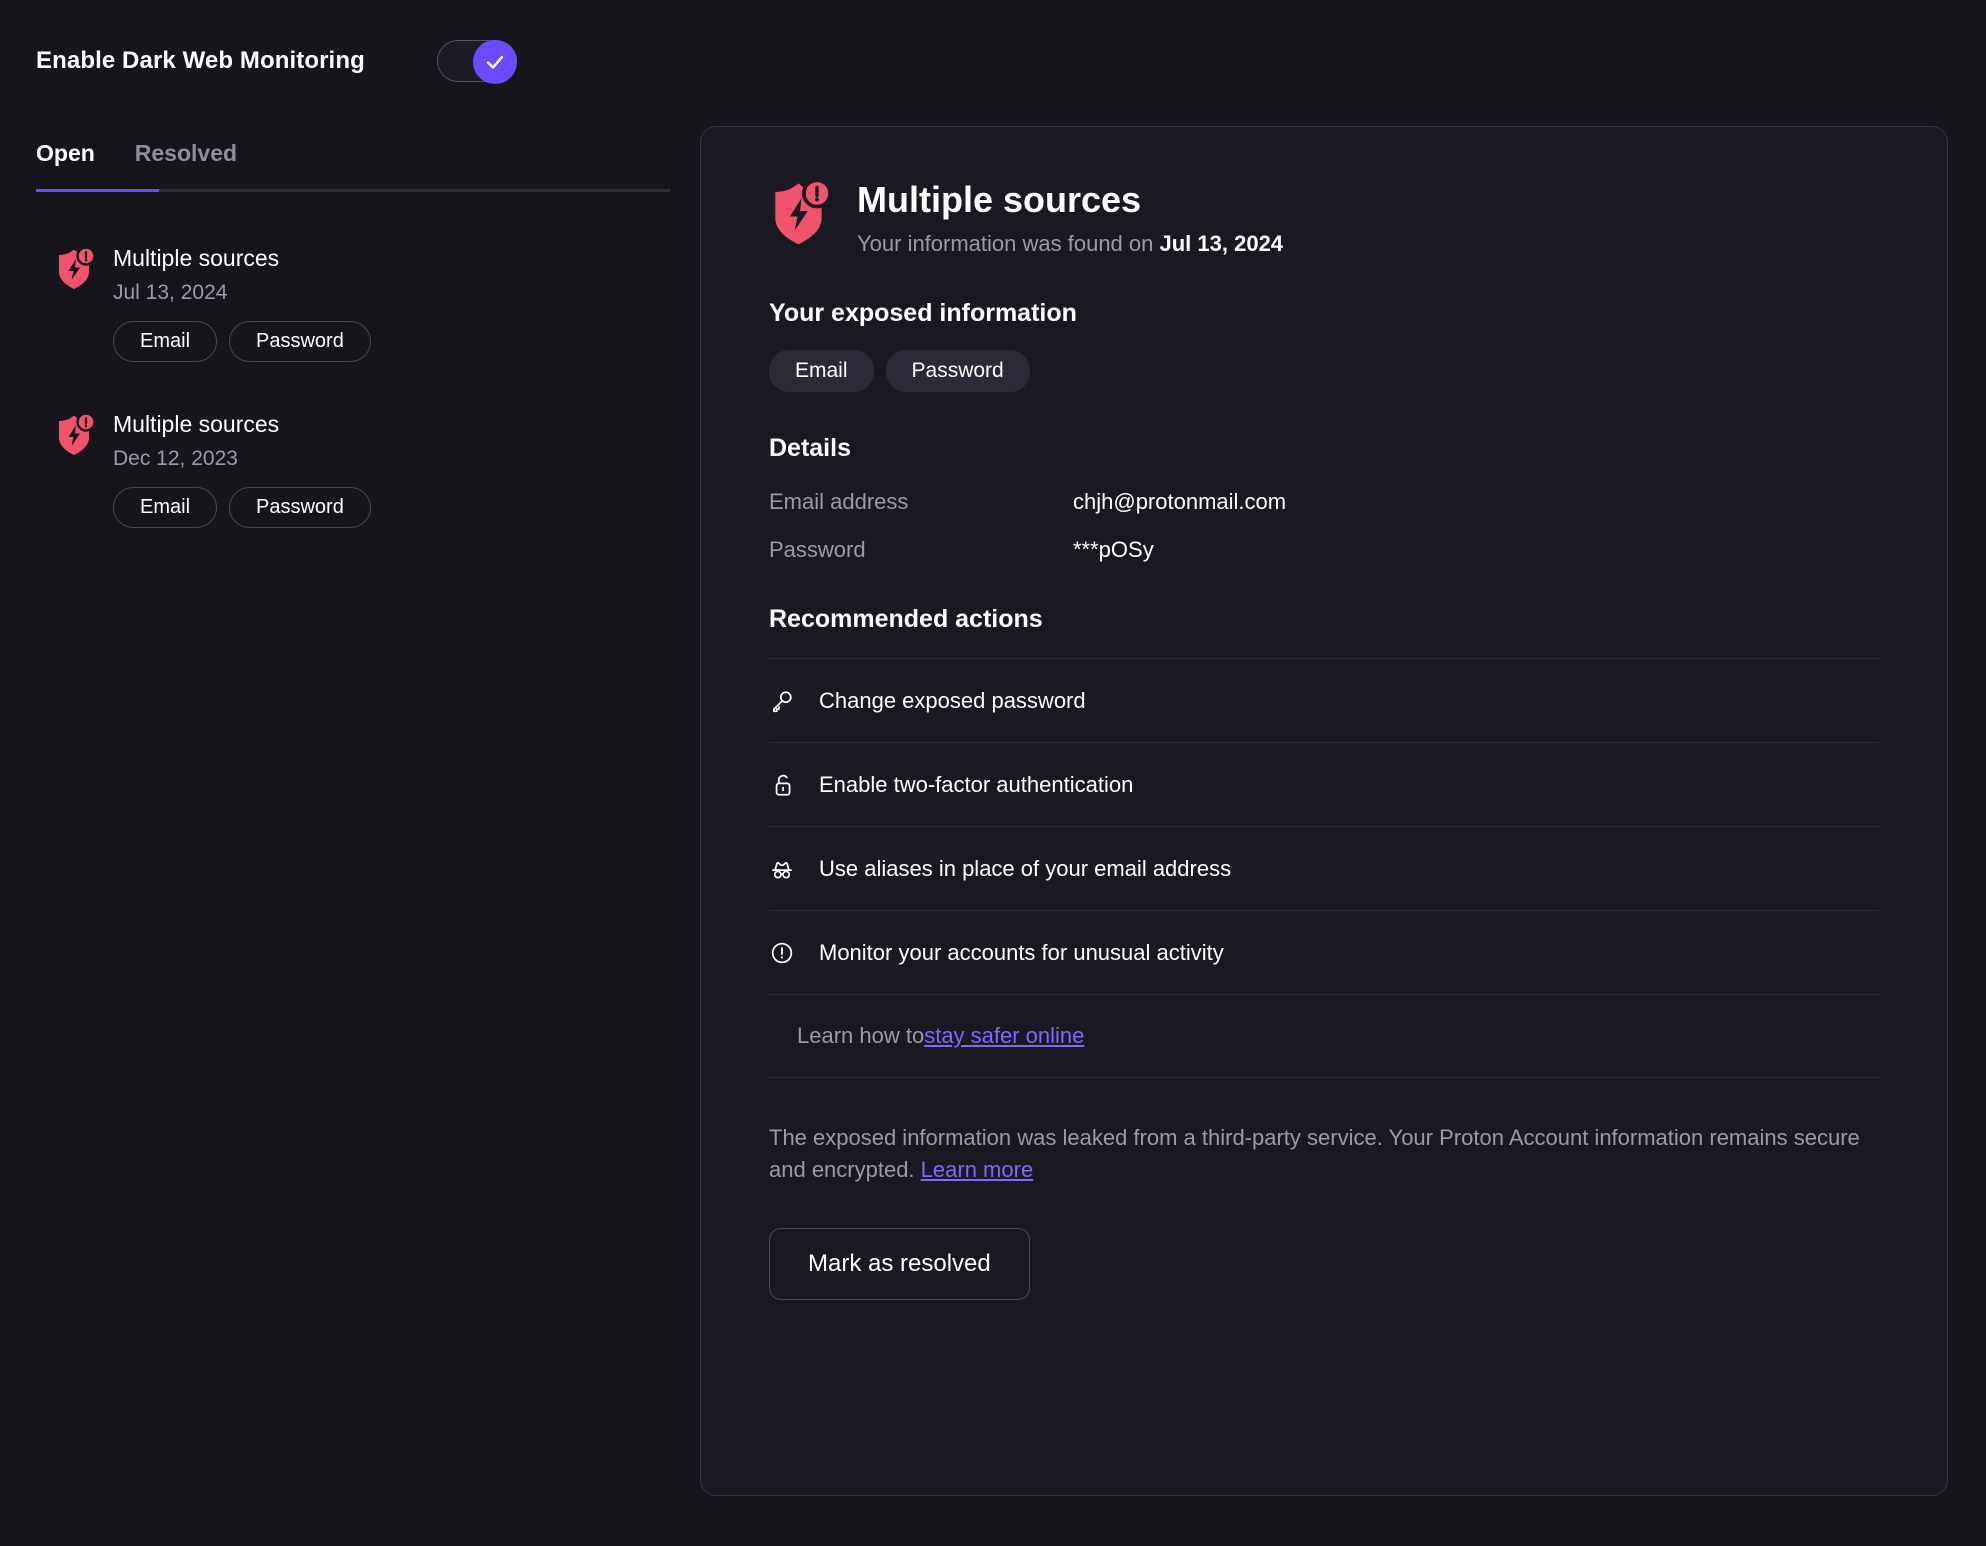 The width and height of the screenshot is (1986, 1546). Describe the element at coordinates (783, 953) in the screenshot. I see `exclamation-circle-icon` at that location.